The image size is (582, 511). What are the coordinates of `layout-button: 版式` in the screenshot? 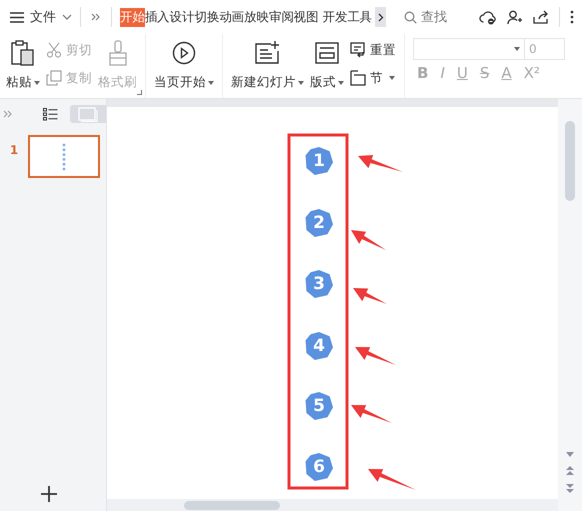 It's located at (327, 64).